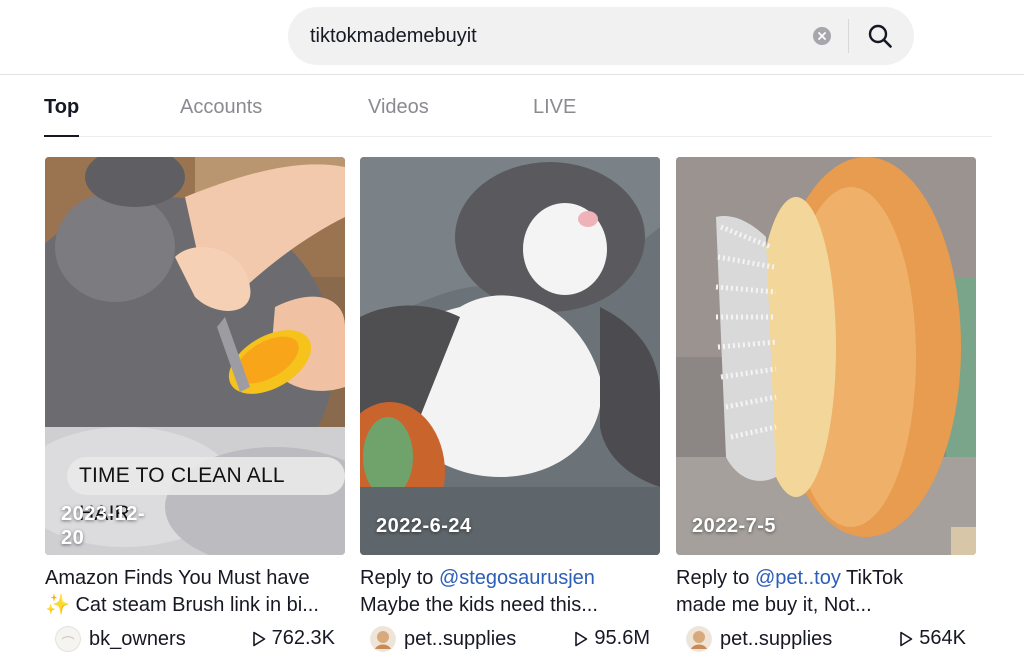  I want to click on search-divider, so click(848, 36).